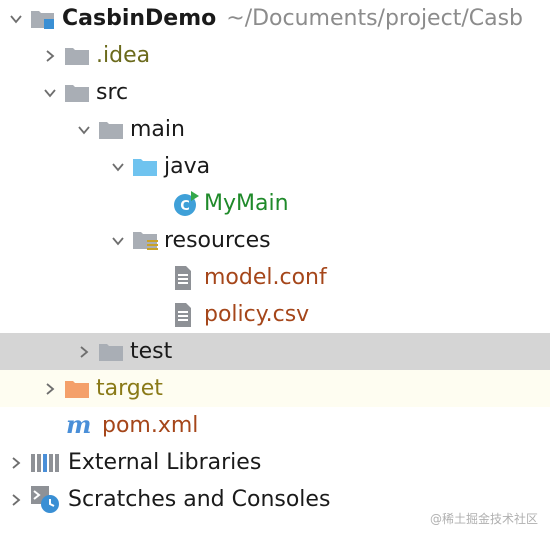  I want to click on watermark: @稀土掘金技术社区, so click(483, 519).